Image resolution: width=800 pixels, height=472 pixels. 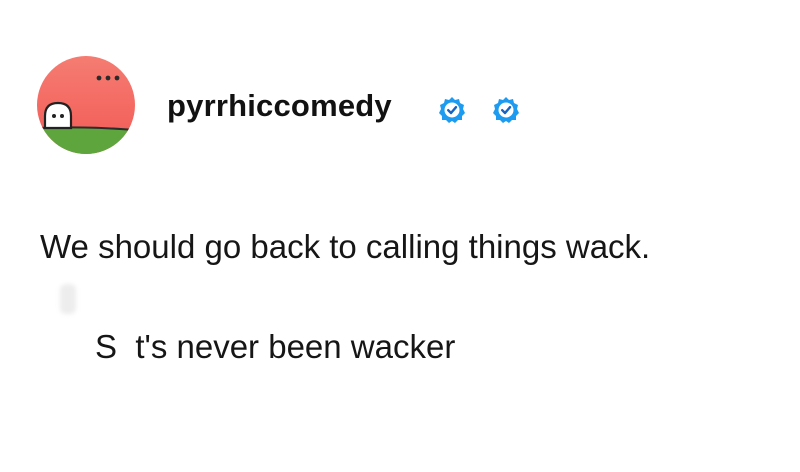 I want to click on ghost-on-hill-avatar-icon, so click(x=86, y=105).